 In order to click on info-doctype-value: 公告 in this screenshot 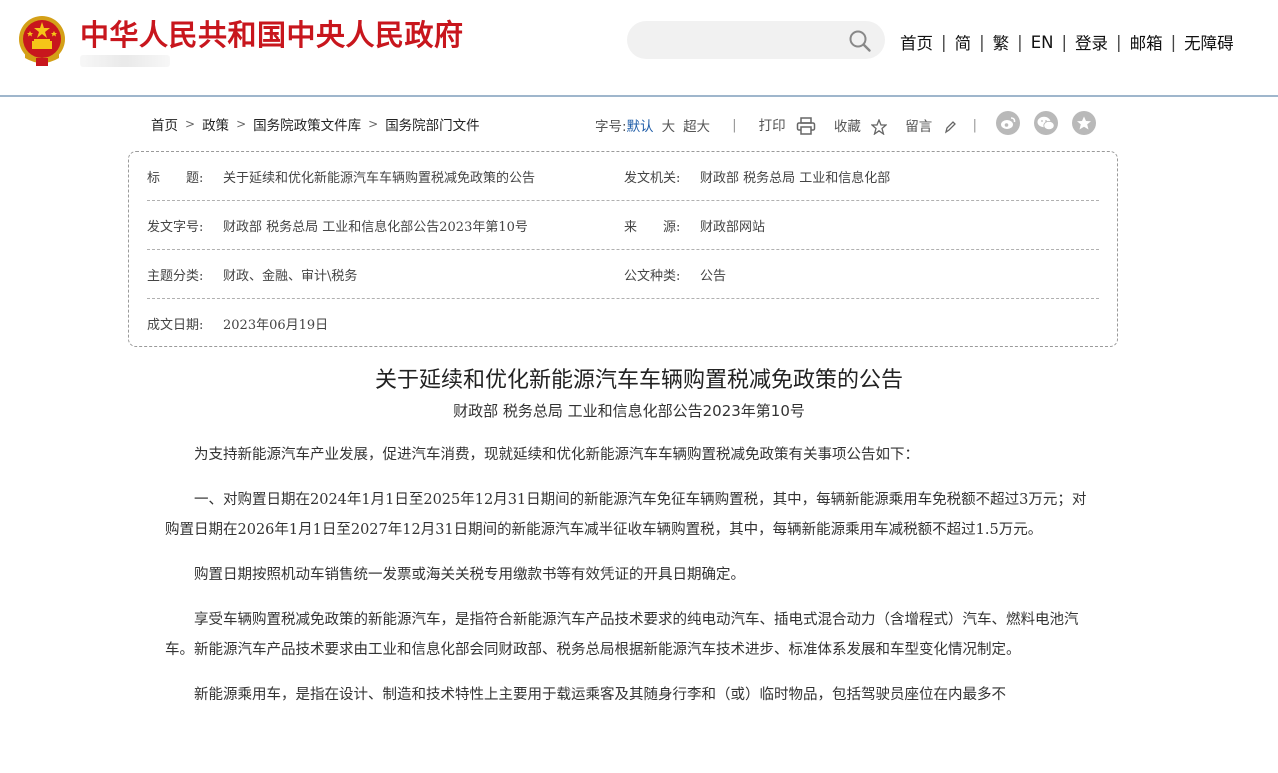, I will do `click(713, 276)`.